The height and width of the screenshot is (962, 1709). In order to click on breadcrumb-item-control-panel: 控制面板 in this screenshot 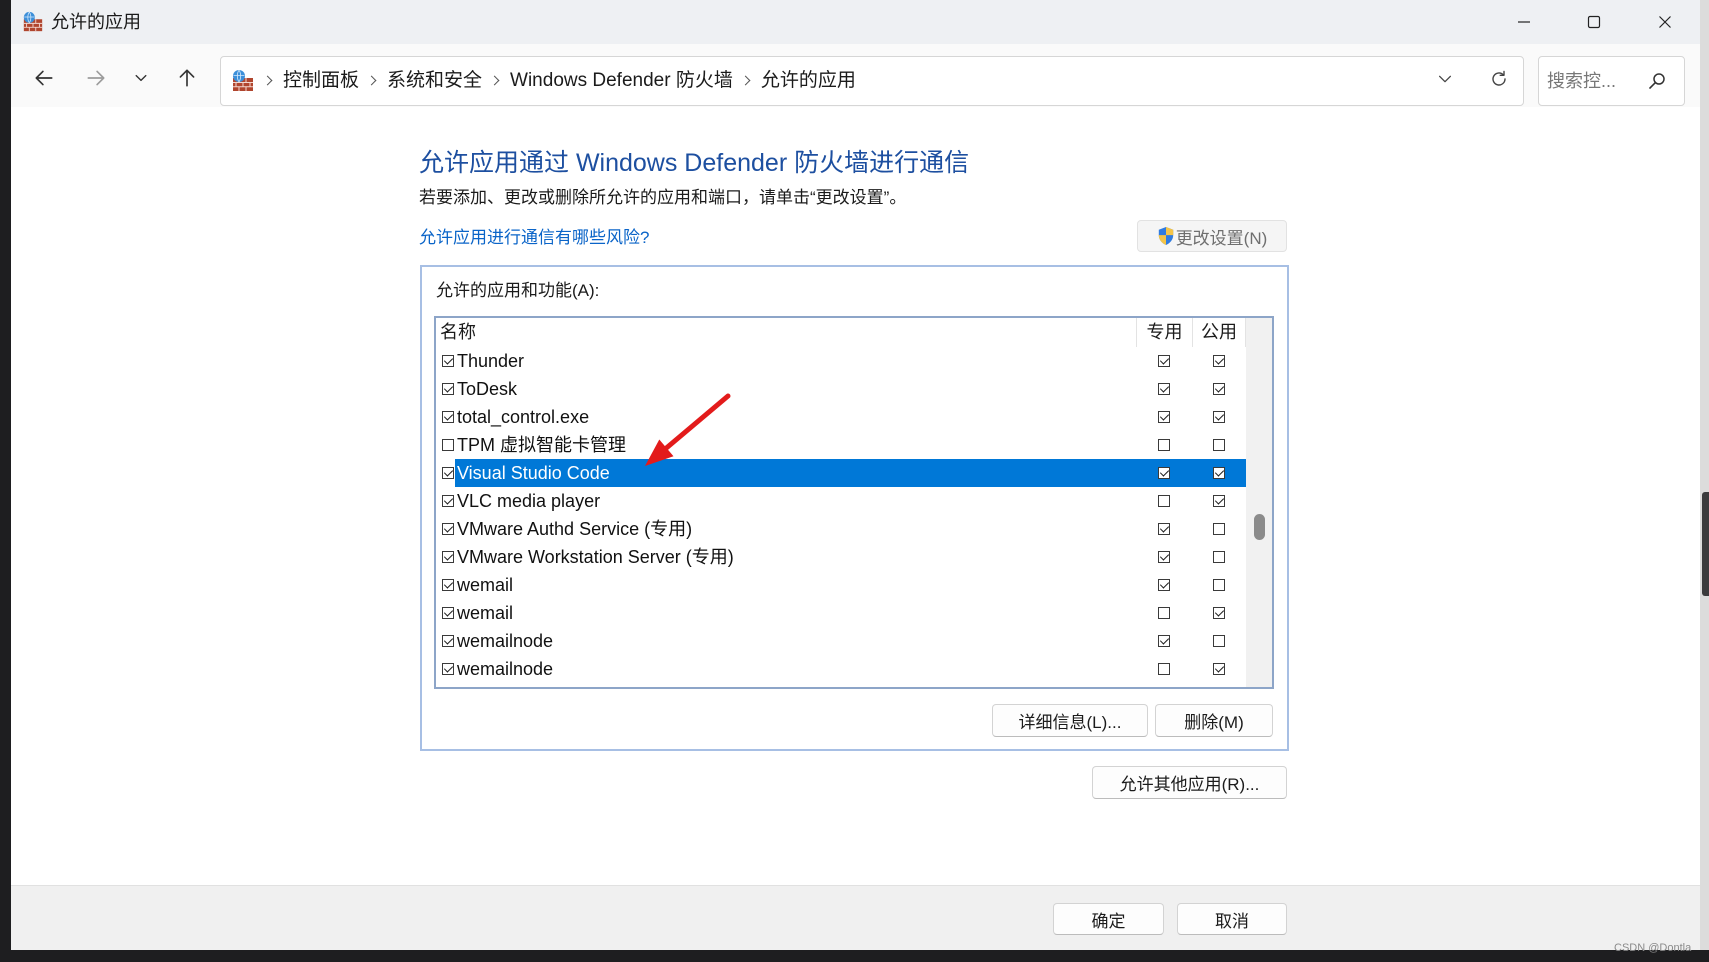, I will do `click(321, 81)`.